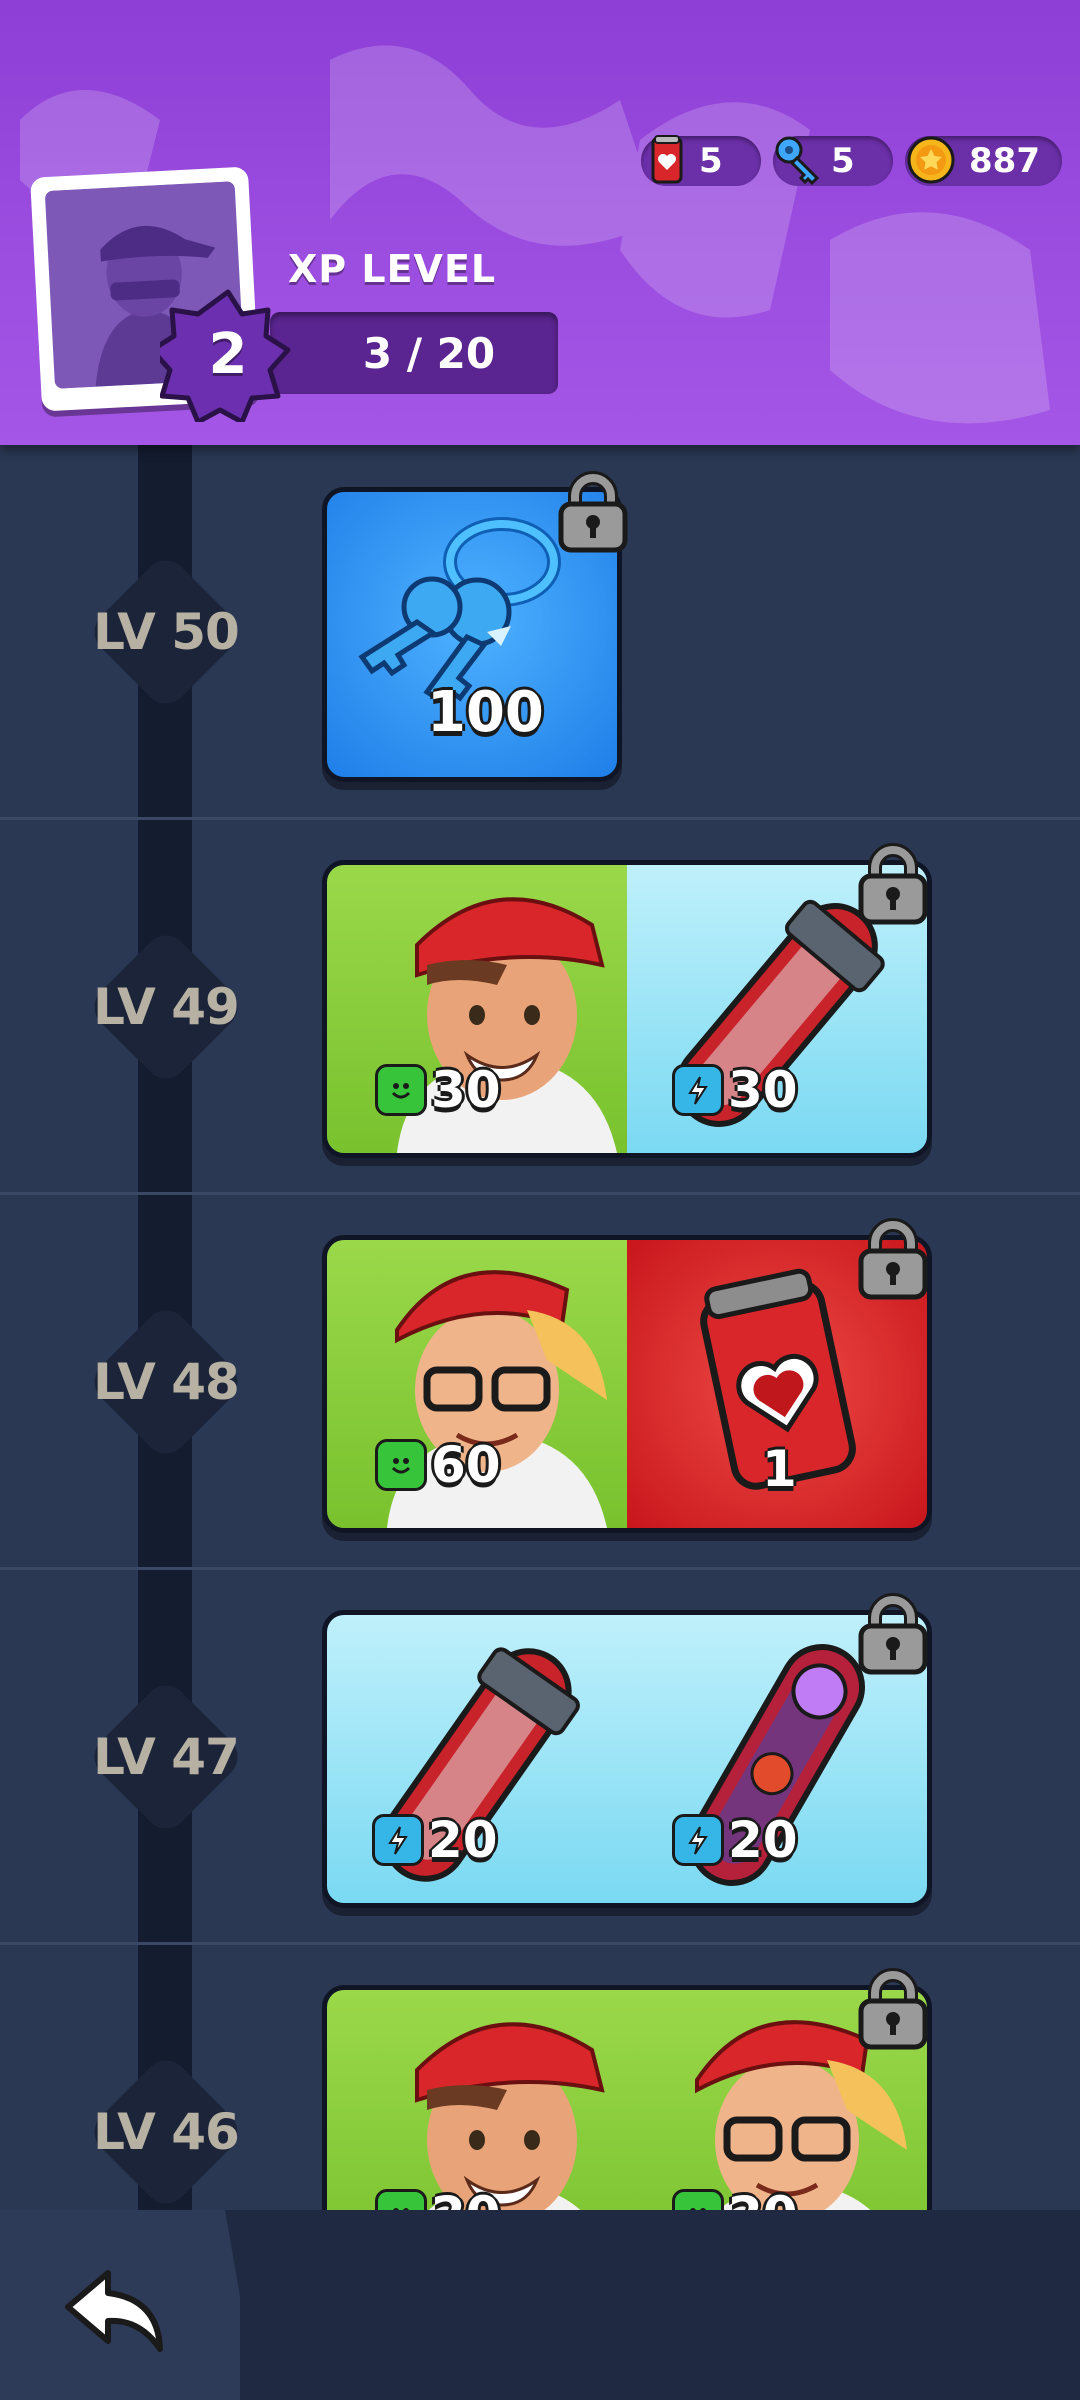  What do you see at coordinates (667, 159) in the screenshot?
I see `heart-can-icon` at bounding box center [667, 159].